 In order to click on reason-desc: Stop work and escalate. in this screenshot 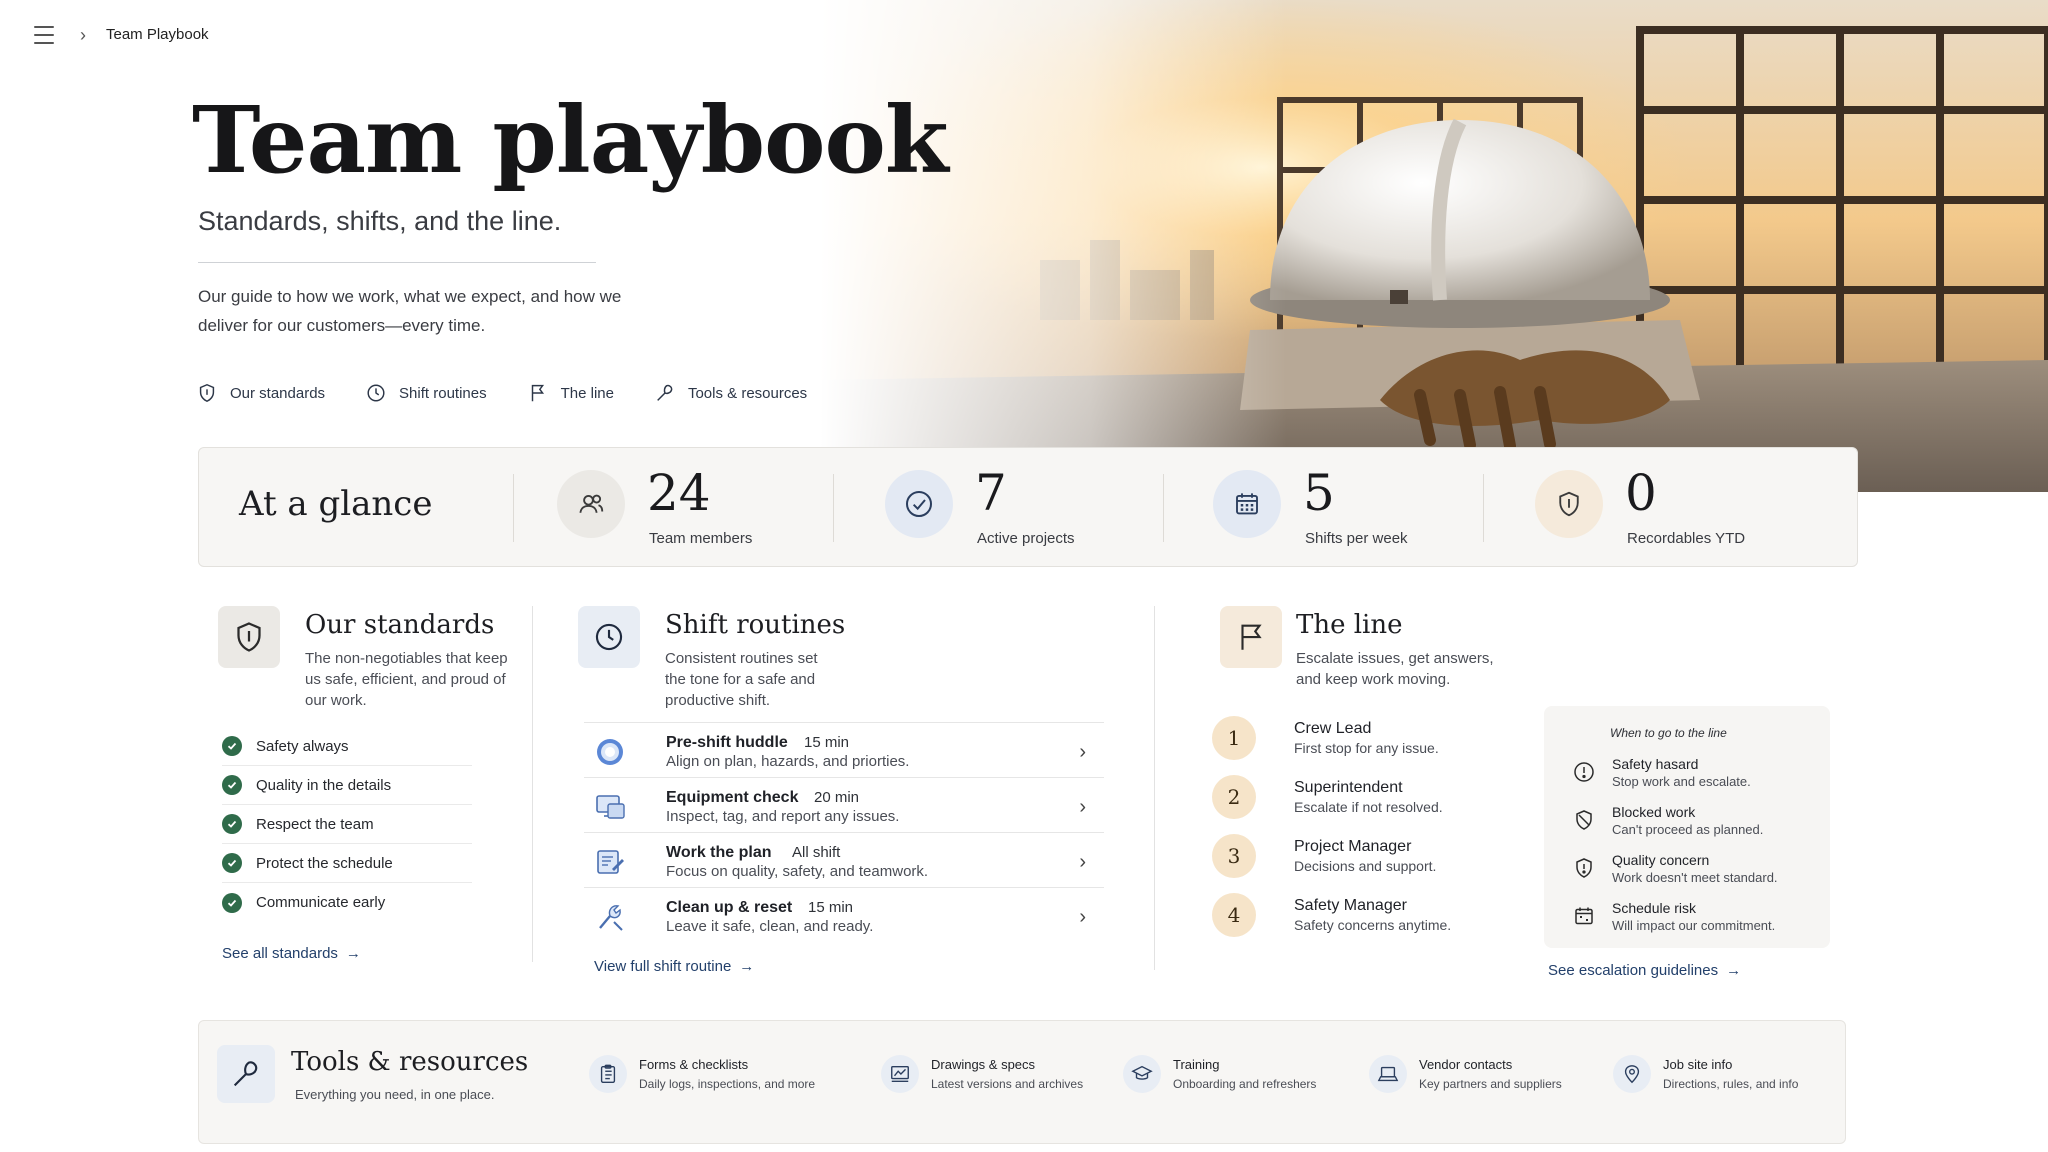, I will do `click(1681, 781)`.